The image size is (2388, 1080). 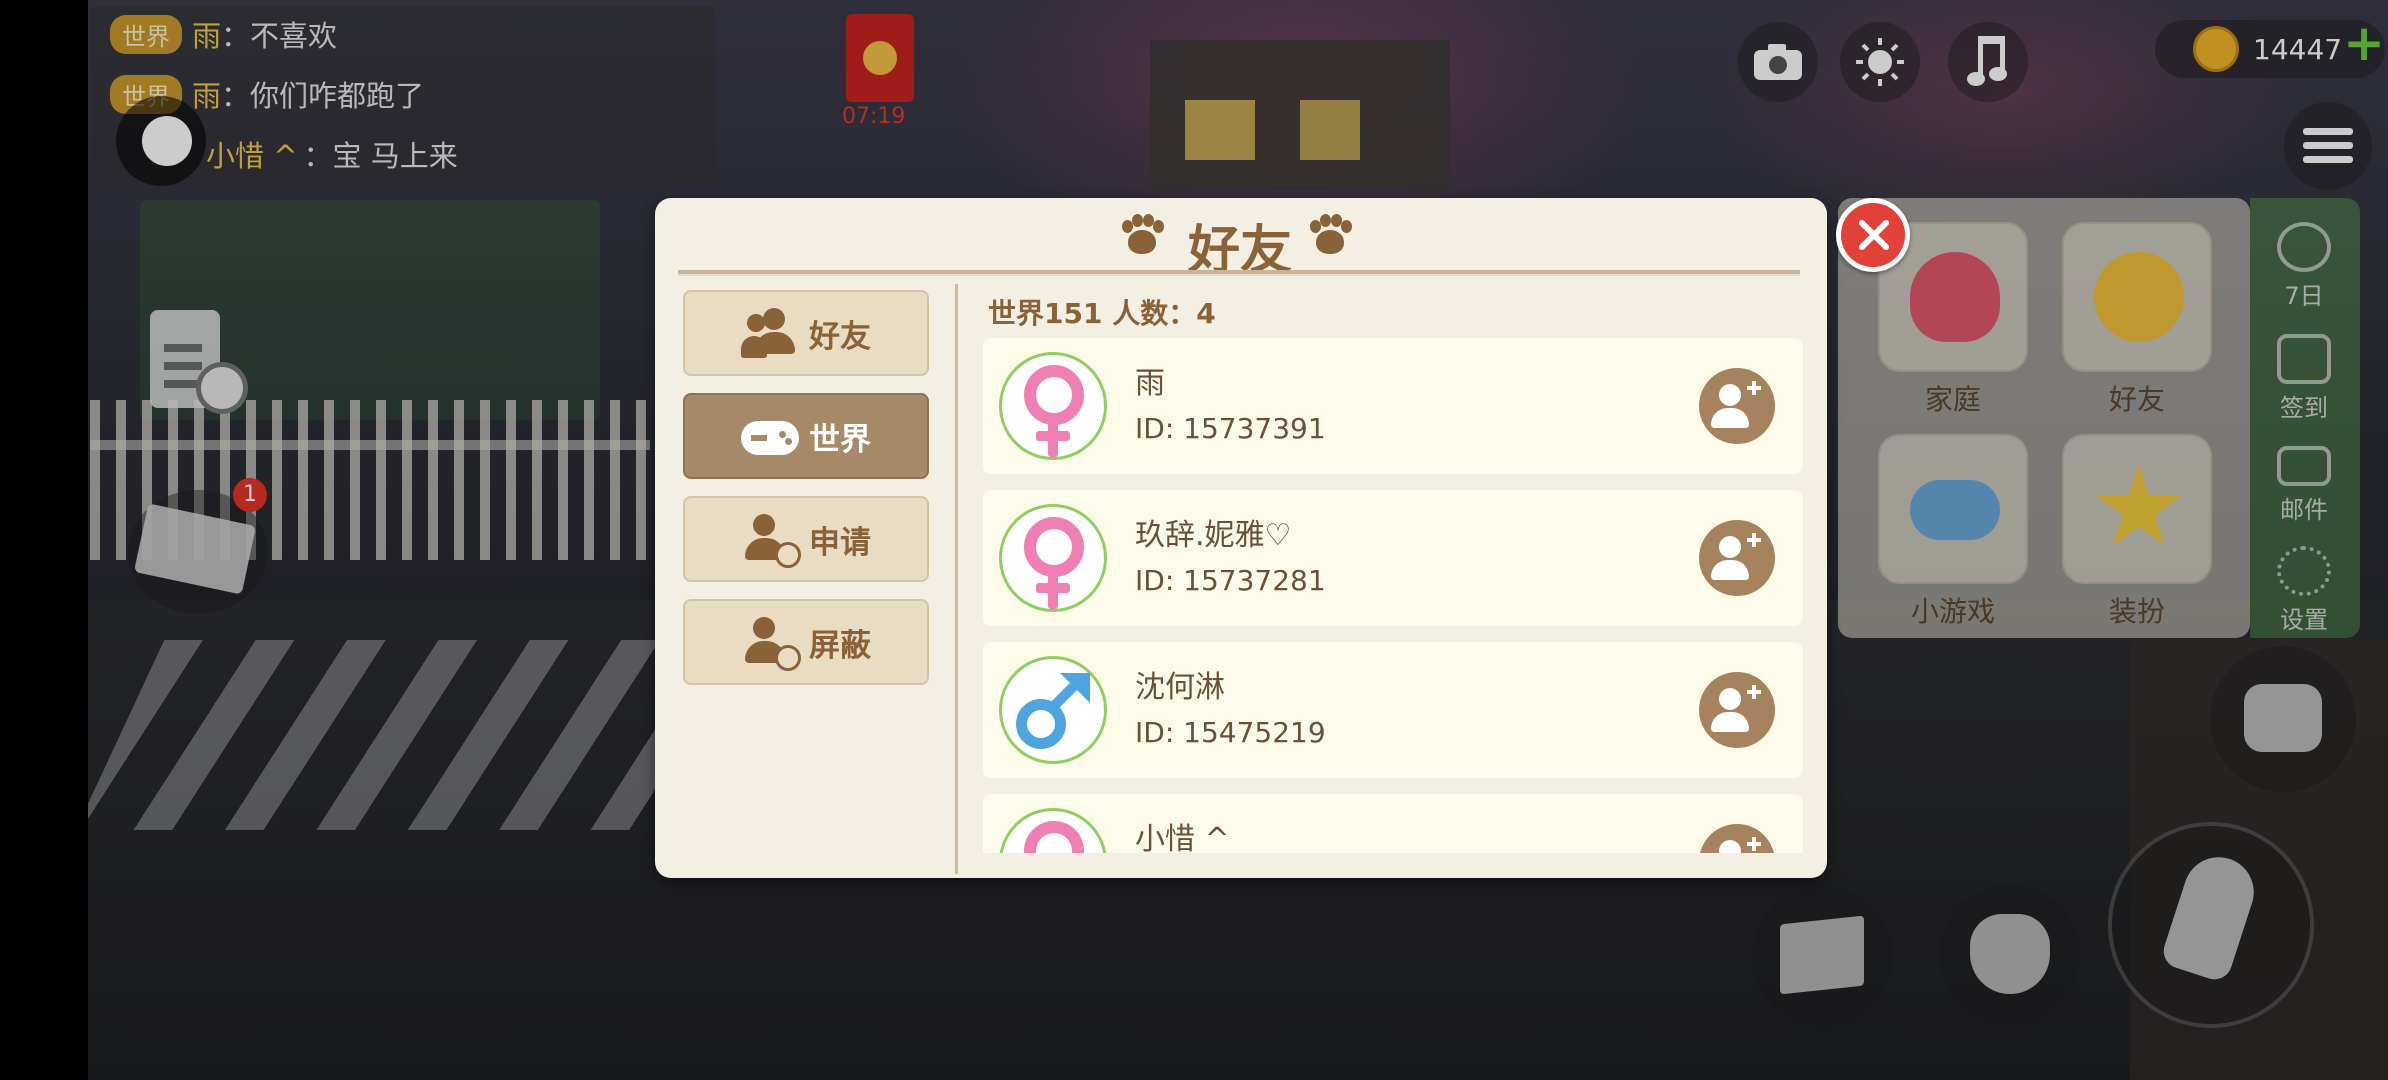 What do you see at coordinates (771, 643) in the screenshot?
I see `block-user-icon` at bounding box center [771, 643].